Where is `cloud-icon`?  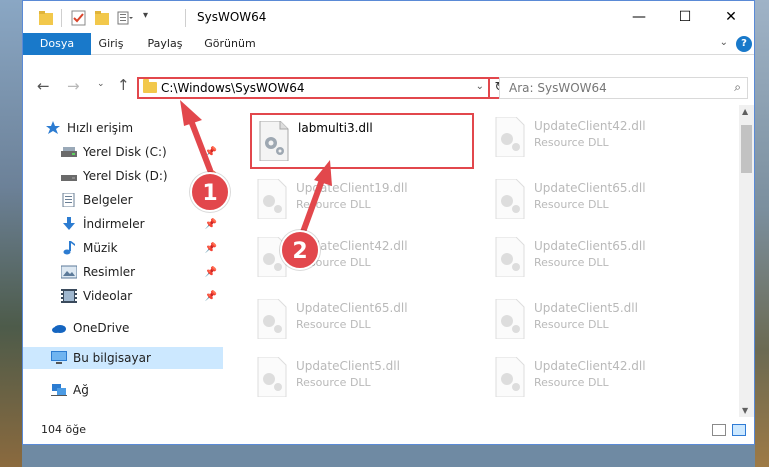
cloud-icon is located at coordinates (59, 329).